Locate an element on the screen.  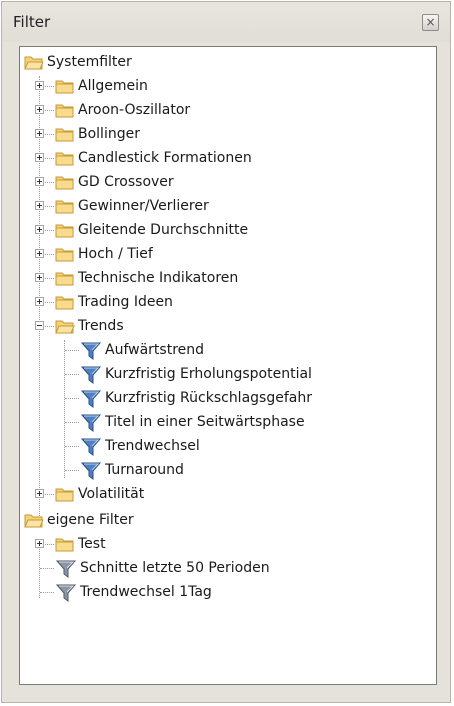
tree-node-gleitende-durchschnitte: Gleitende Durchschnitte is located at coordinates (228, 230).